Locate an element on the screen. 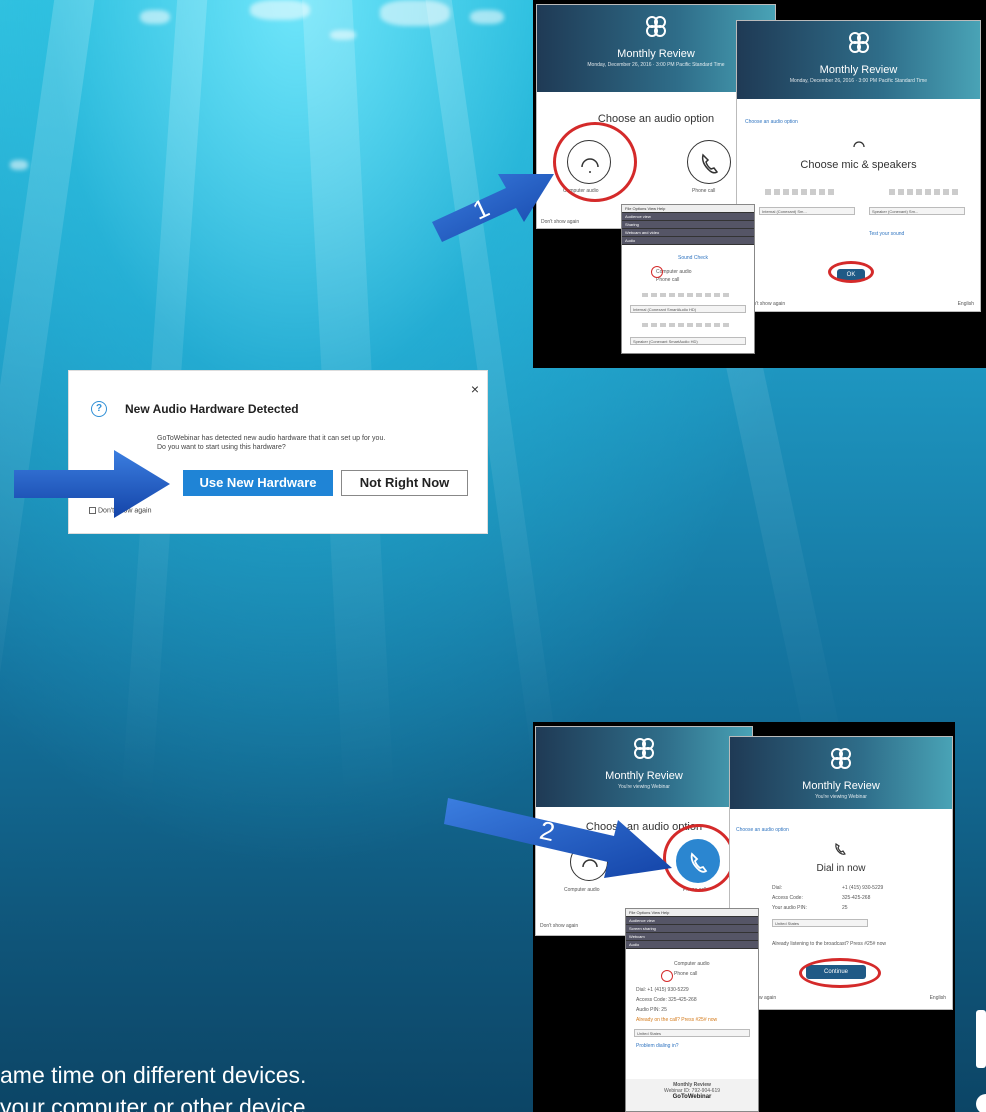  step-1-arrow-icon is located at coordinates (493, 208).